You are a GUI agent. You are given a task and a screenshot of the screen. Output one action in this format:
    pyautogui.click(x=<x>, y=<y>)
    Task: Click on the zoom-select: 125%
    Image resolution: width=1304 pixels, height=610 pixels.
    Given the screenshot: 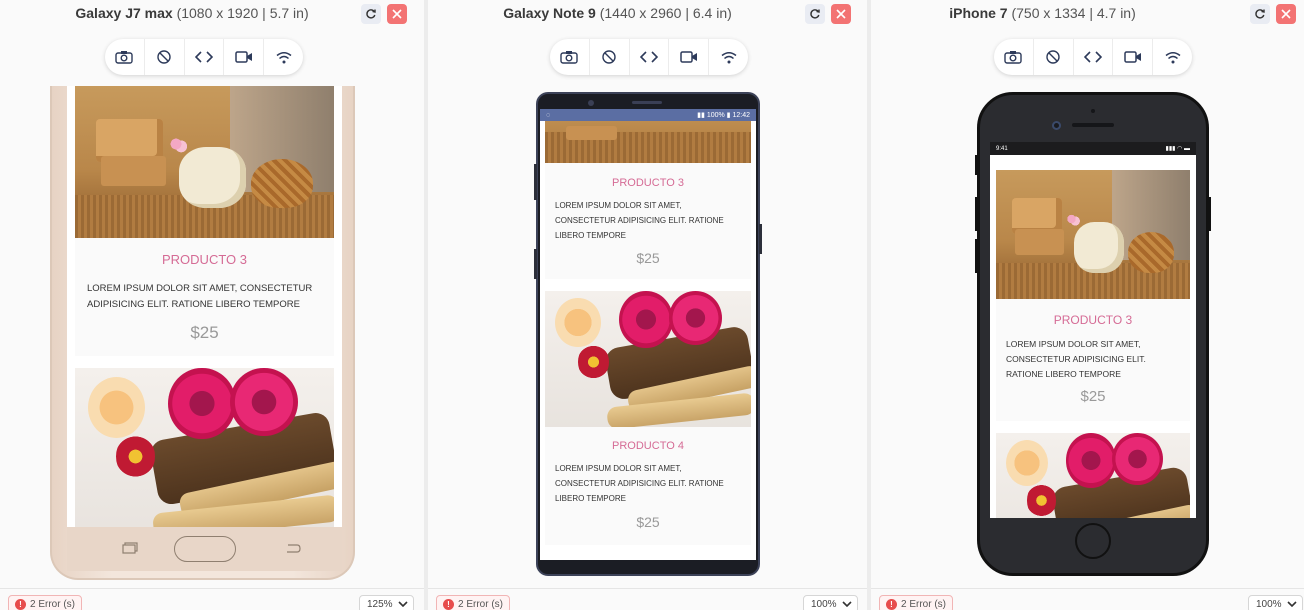 What is the action you would take?
    pyautogui.click(x=386, y=602)
    